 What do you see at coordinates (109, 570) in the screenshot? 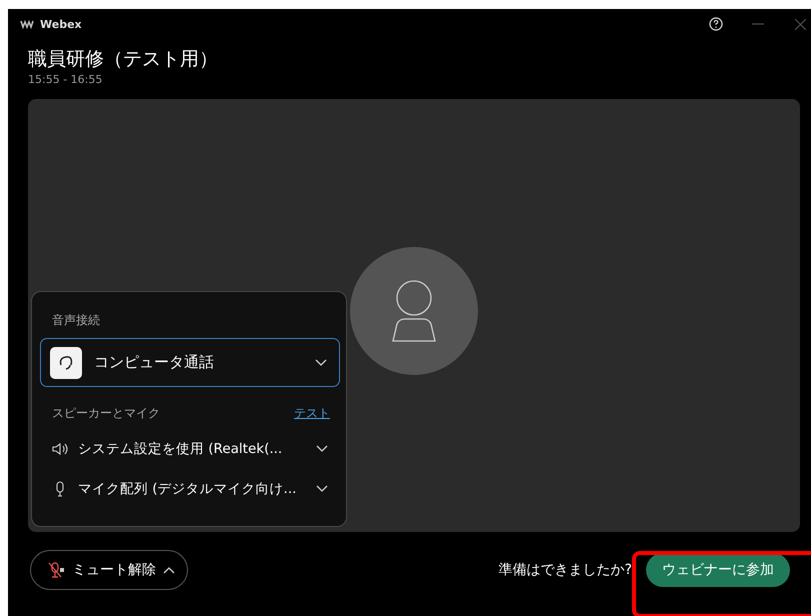
I see `unmute-button: ミュート解除` at bounding box center [109, 570].